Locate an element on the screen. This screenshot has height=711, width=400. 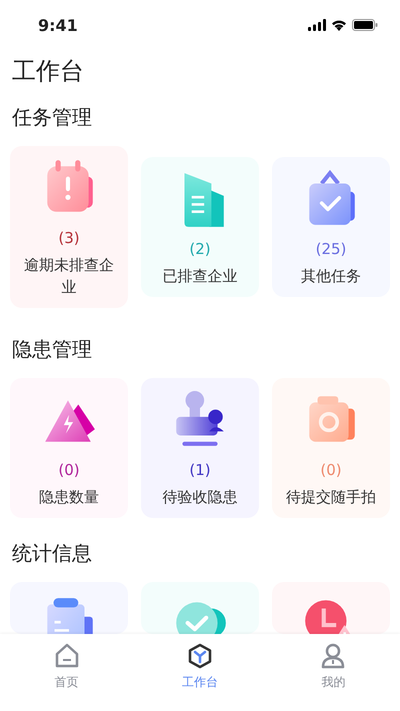
count-text: (2) is located at coordinates (200, 249).